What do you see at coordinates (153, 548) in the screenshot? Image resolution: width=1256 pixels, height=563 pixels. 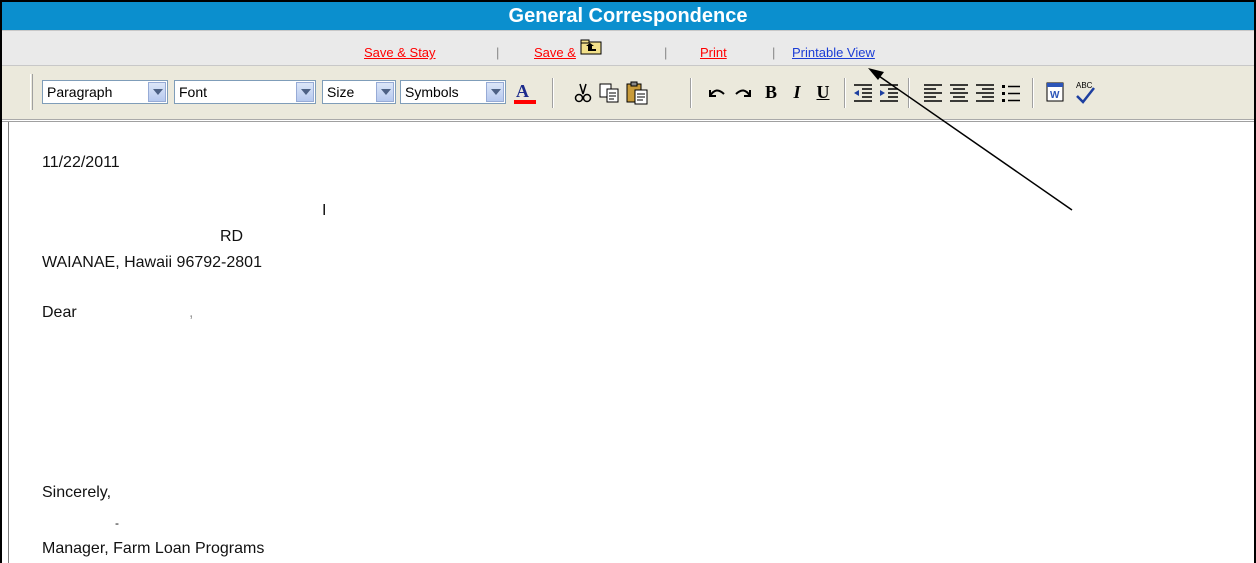 I see `signer-title: Manager, Farm Loan Programs` at bounding box center [153, 548].